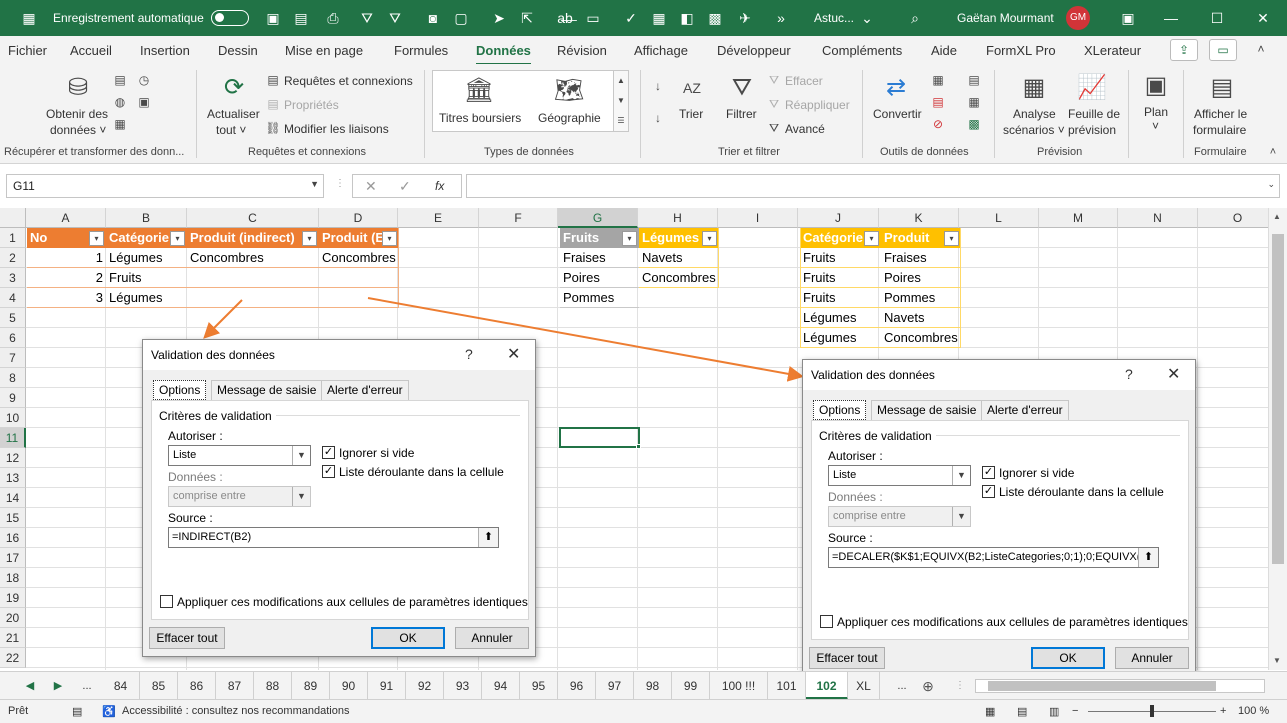  Describe the element at coordinates (187, 638) in the screenshot. I see `clear-all-button: Effacer tout` at that location.